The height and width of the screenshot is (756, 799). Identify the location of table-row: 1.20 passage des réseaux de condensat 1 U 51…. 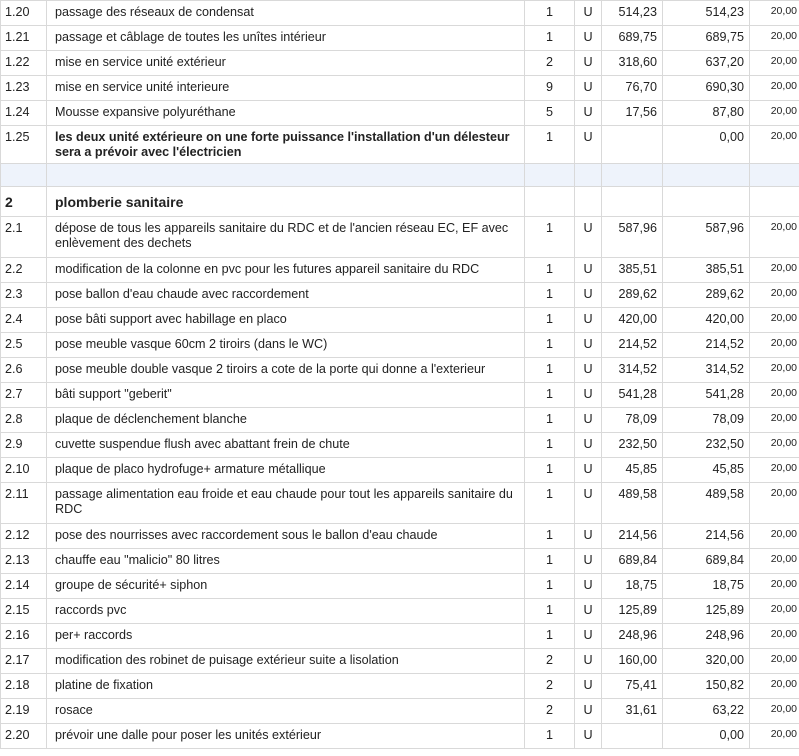
(399, 13).